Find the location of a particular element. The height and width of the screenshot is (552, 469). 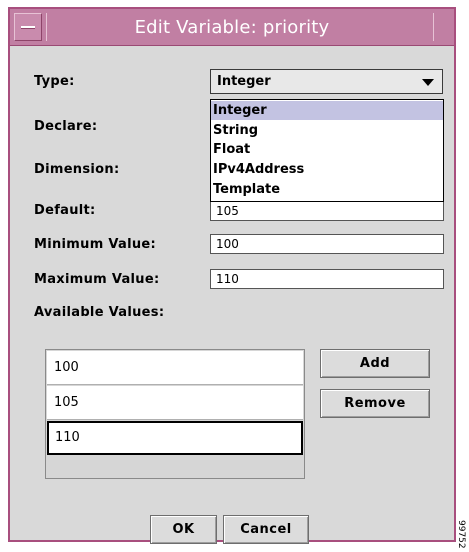

remove-button: Remove is located at coordinates (375, 403).